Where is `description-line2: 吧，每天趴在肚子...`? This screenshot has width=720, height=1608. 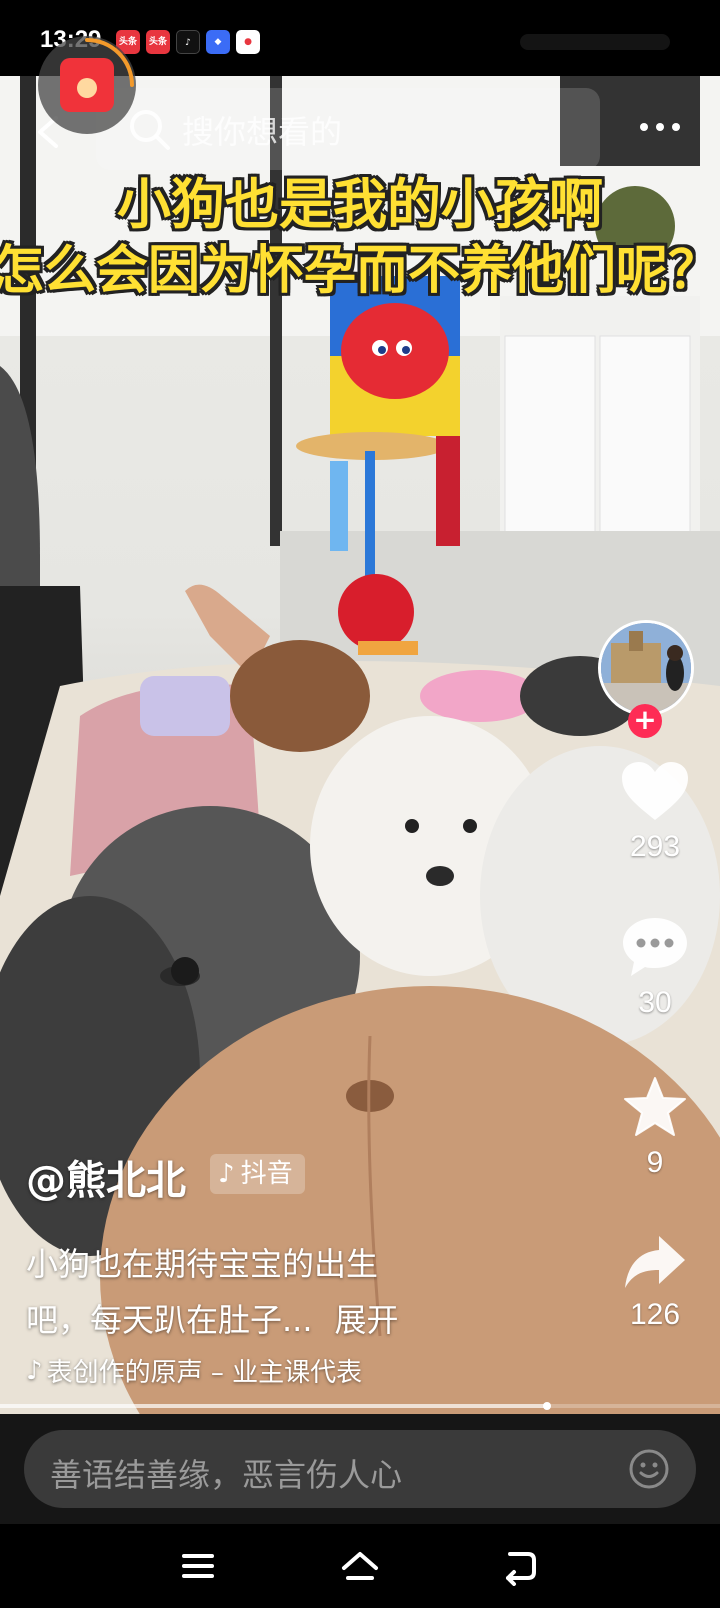
description-line2: 吧，每天趴在肚子... is located at coordinates (169, 1320).